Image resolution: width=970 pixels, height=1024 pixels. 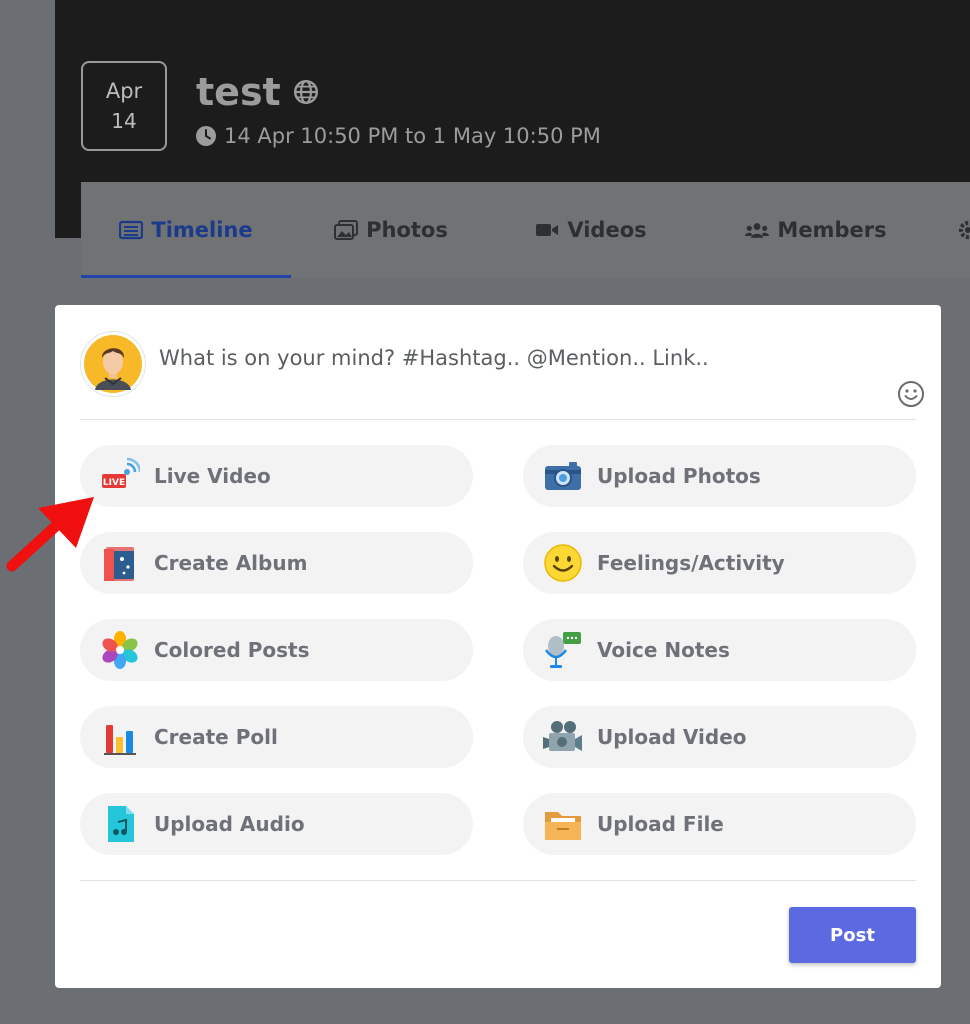 I want to click on event-date-box: Apr 14, so click(x=124, y=106).